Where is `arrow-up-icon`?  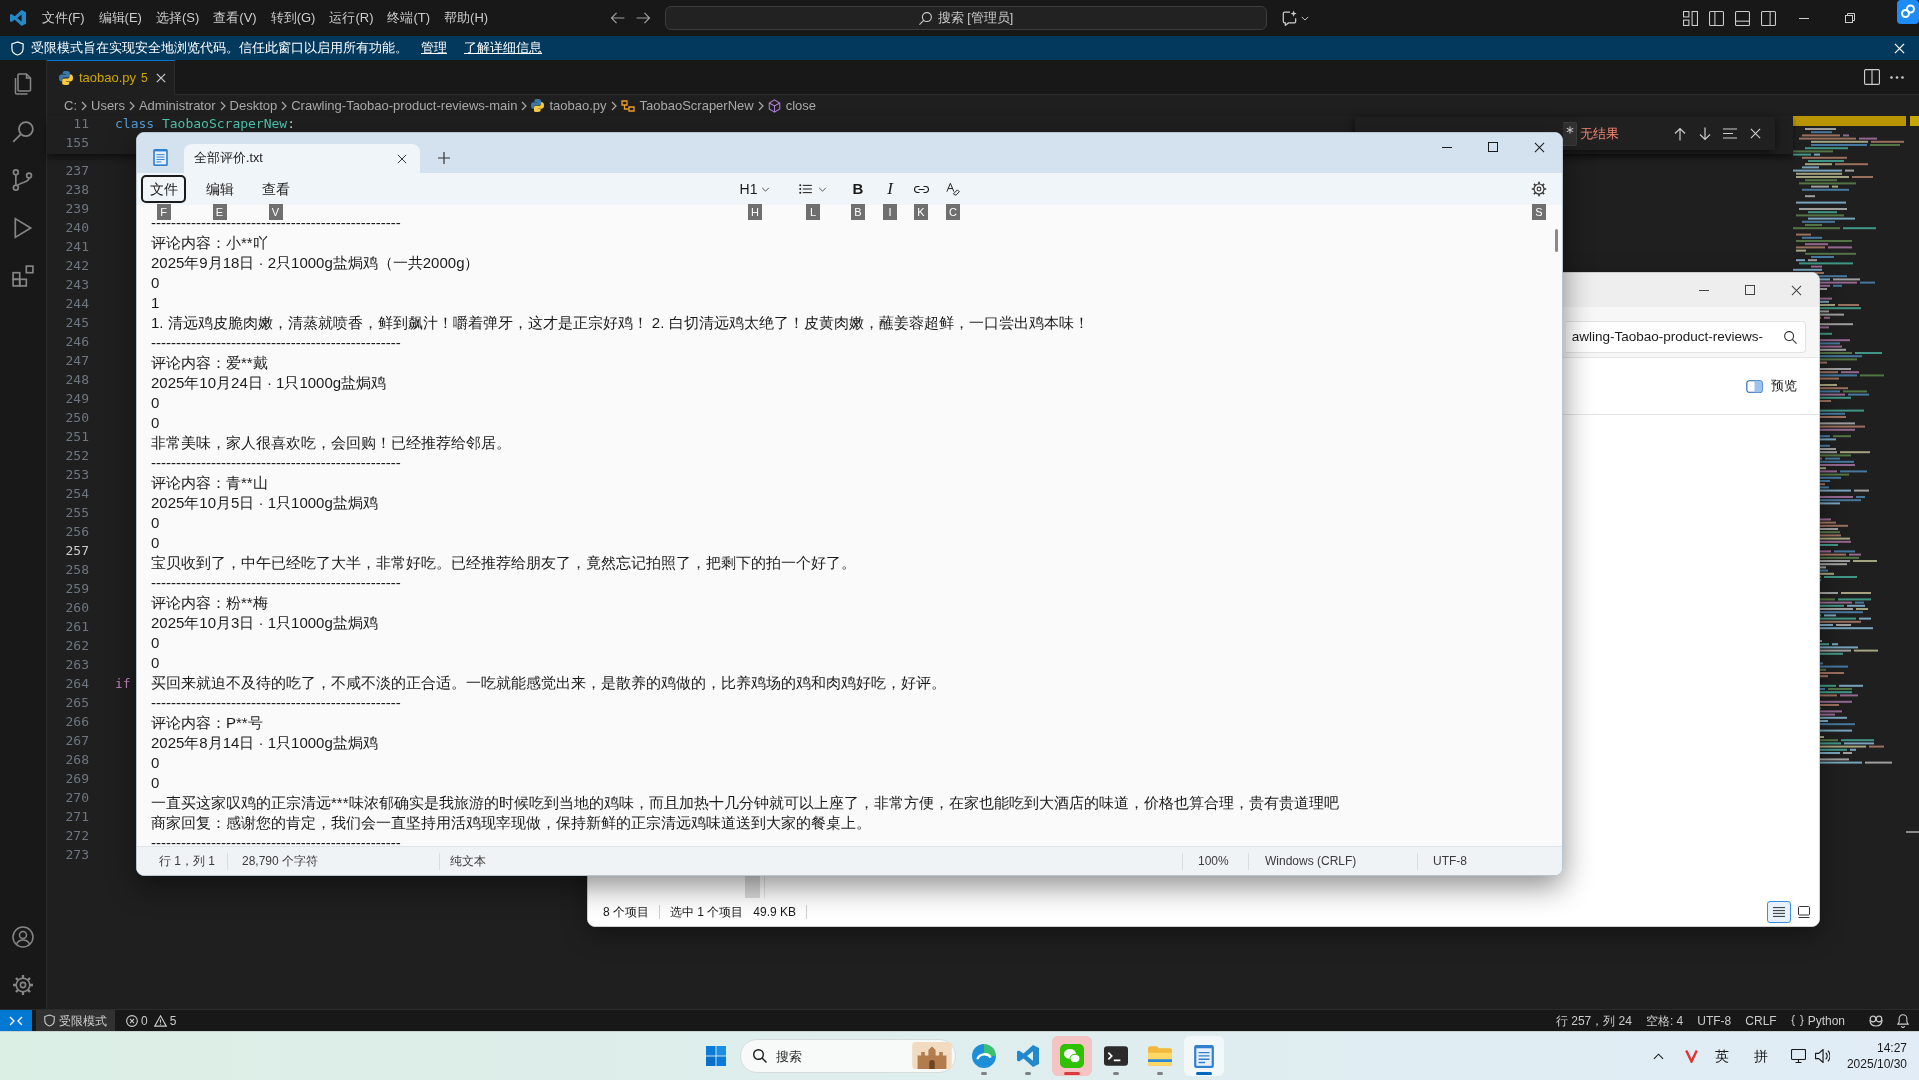
arrow-up-icon is located at coordinates (1680, 133).